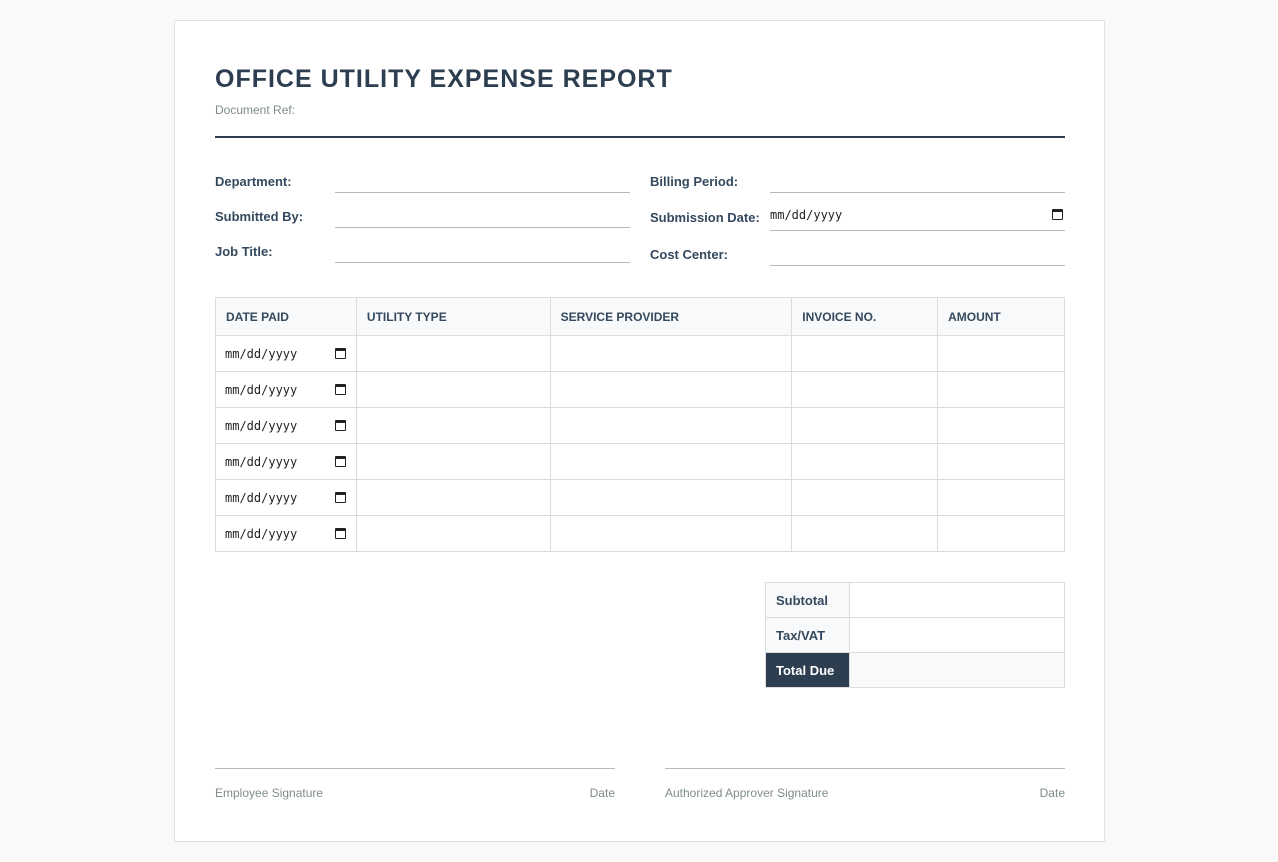 Image resolution: width=1278 pixels, height=862 pixels. Describe the element at coordinates (671, 316) in the screenshot. I see `column-header-service-provider: SERVICE PROVIDER` at that location.